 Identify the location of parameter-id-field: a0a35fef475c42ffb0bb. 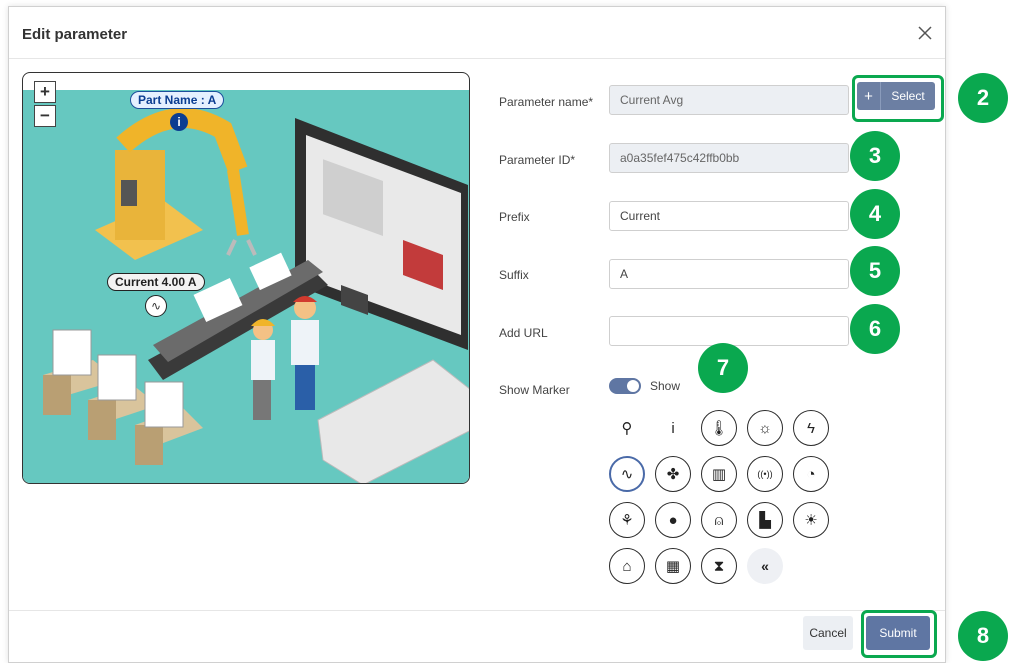
(729, 158).